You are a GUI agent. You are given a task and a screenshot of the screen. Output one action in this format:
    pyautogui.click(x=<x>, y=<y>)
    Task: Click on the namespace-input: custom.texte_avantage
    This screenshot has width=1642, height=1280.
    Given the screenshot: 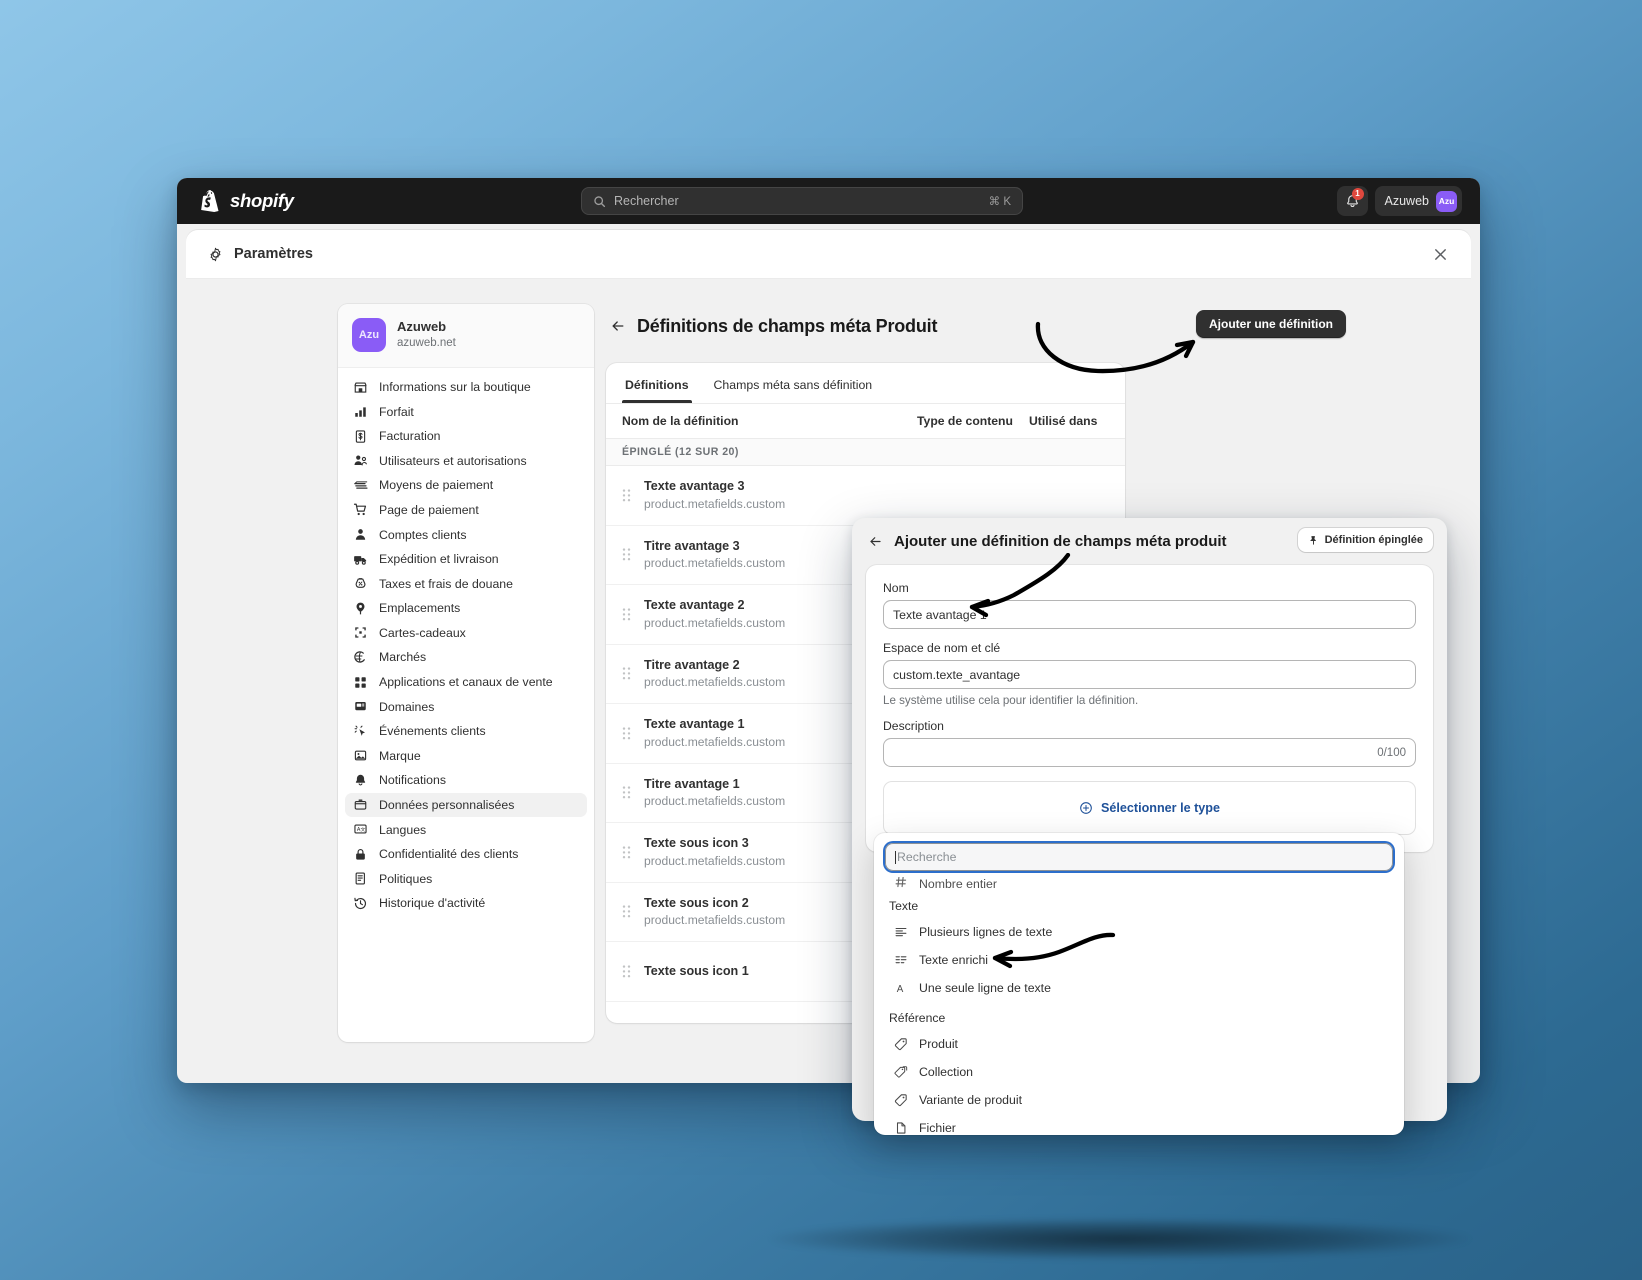 What is the action you would take?
    pyautogui.click(x=1149, y=674)
    